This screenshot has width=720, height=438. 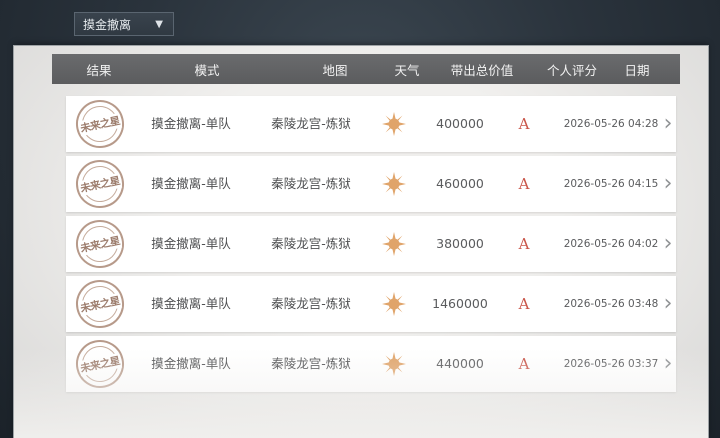 What do you see at coordinates (611, 244) in the screenshot?
I see `row-date: 2026-05-26 04:02` at bounding box center [611, 244].